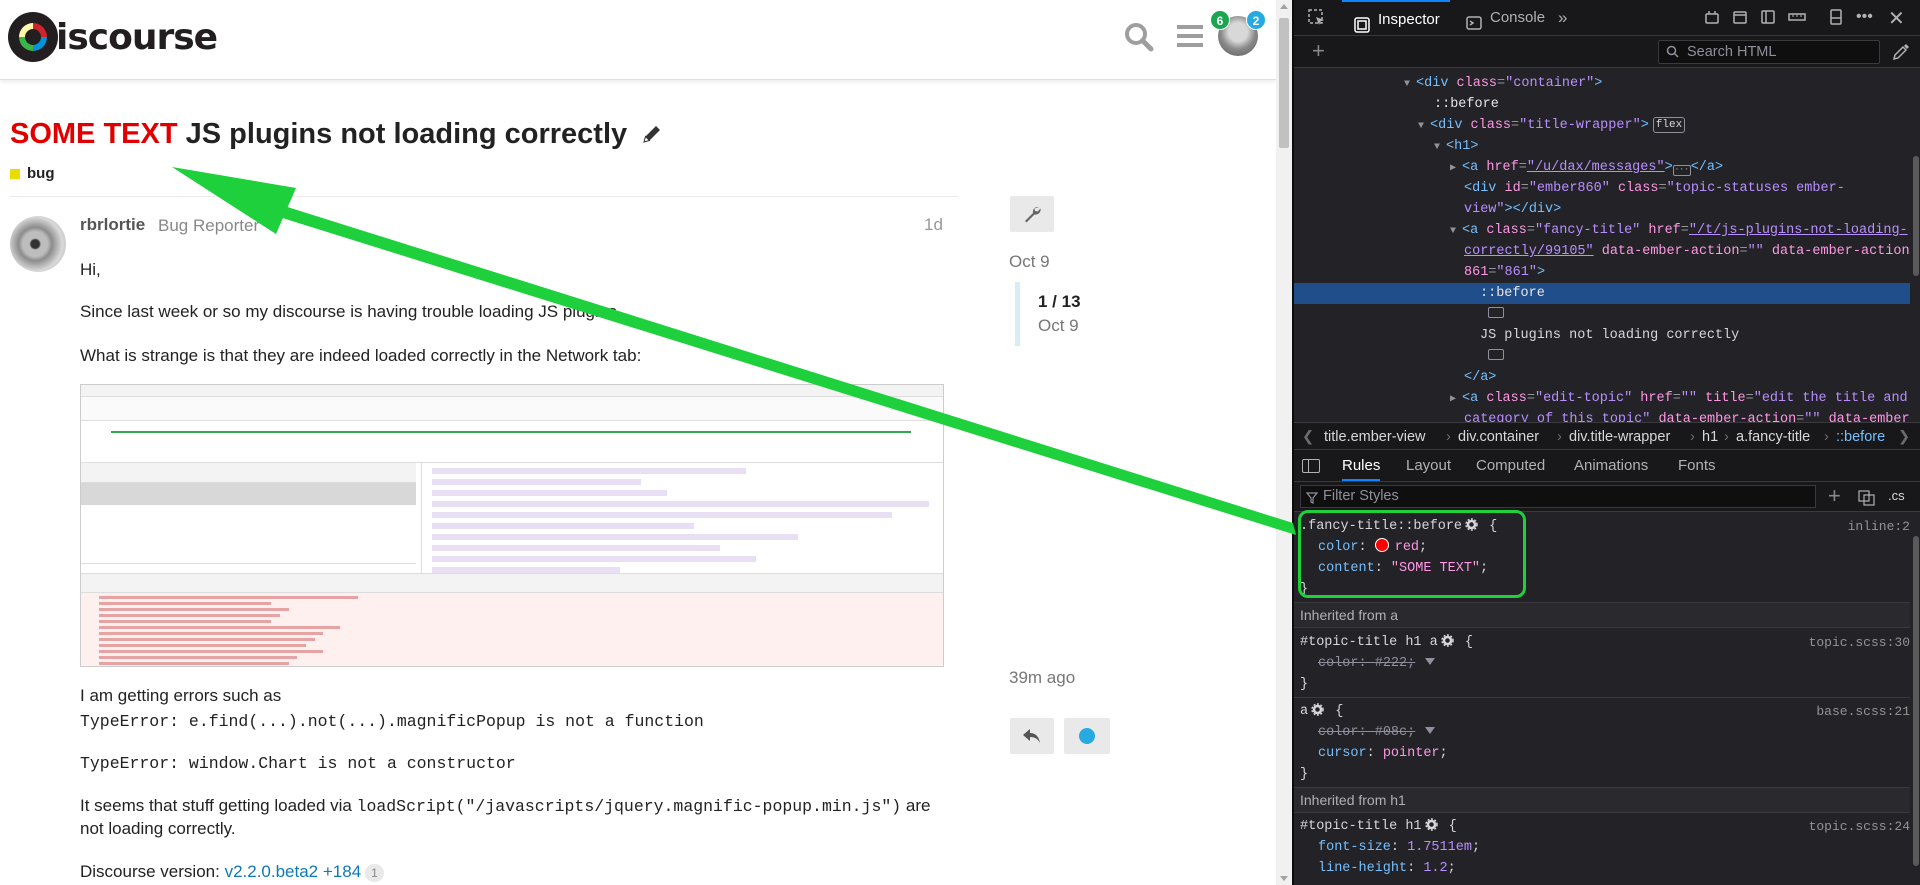  I want to click on measure-icon, so click(1797, 19).